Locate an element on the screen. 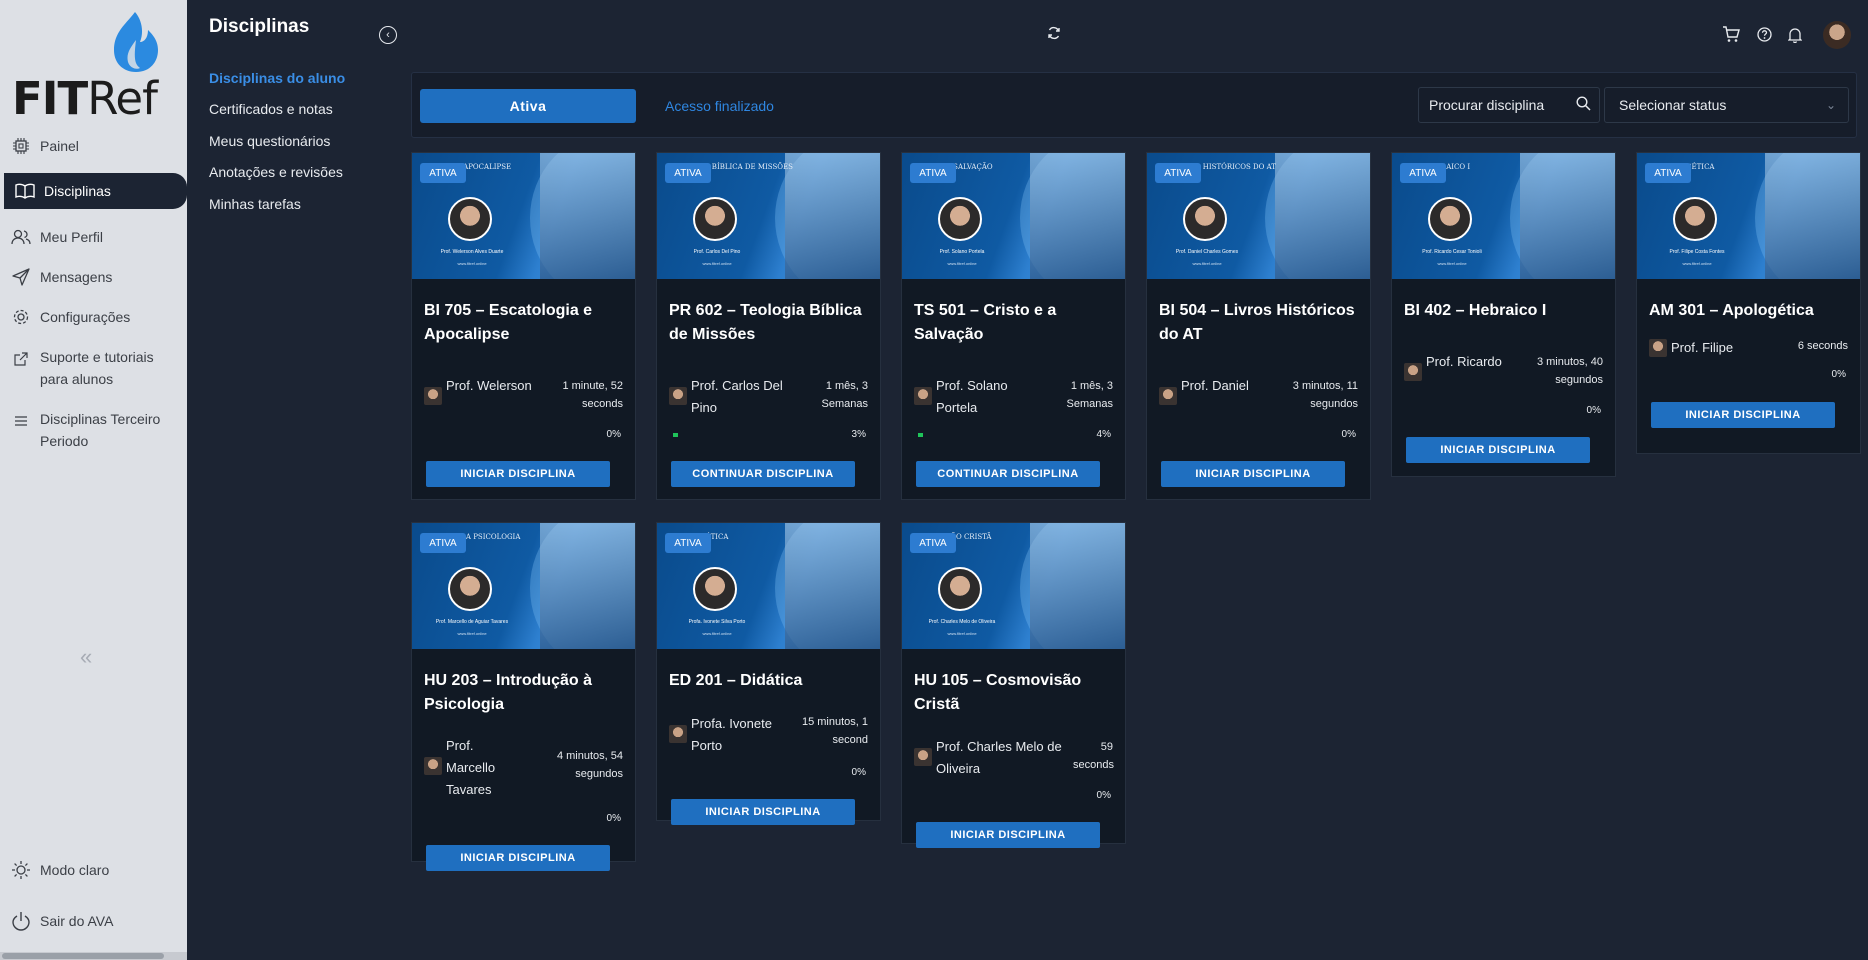 This screenshot has width=1868, height=960. course-title: BI 504 – Livros Históricos do AT is located at coordinates (1261, 323).